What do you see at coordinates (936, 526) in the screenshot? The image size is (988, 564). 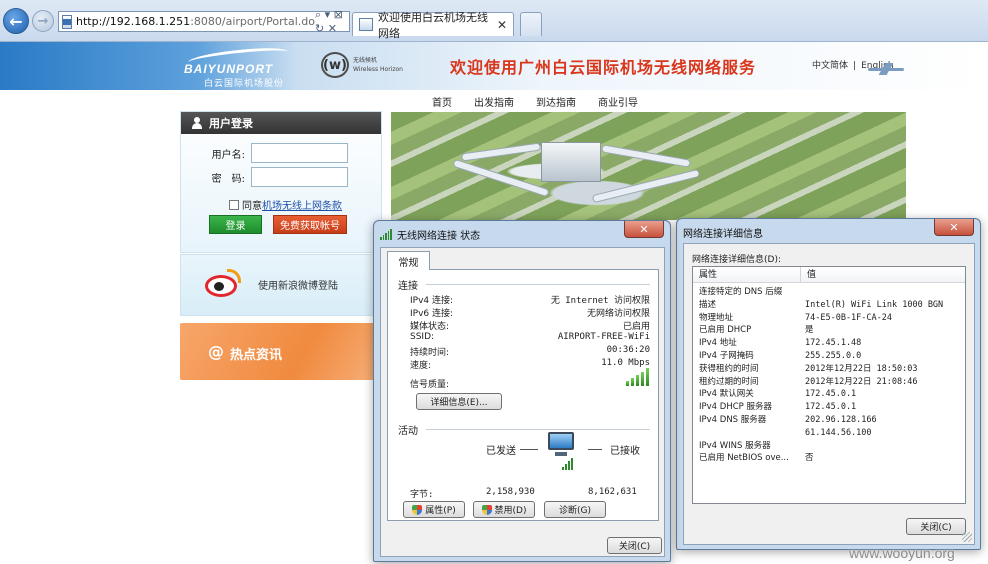 I see `details-close-button: 关闭(C)` at bounding box center [936, 526].